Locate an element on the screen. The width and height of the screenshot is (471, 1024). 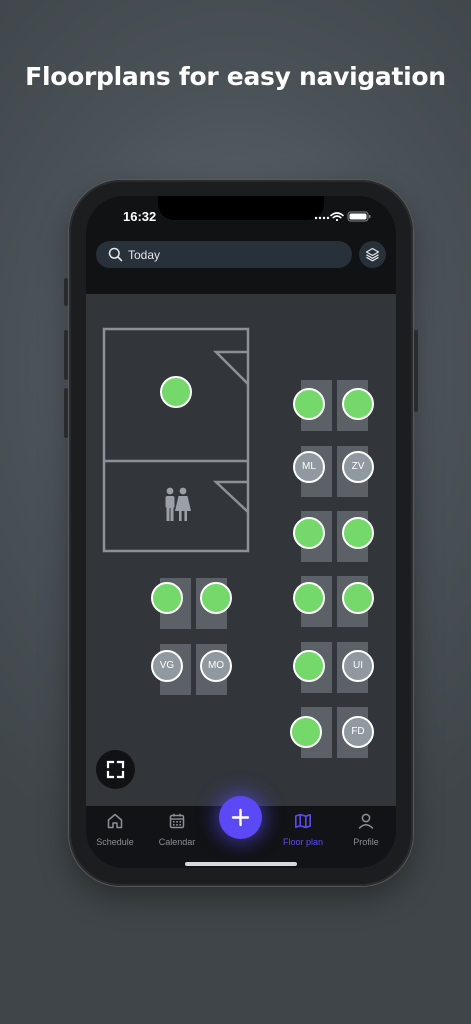
restroom-door is located at coordinates (230, 496).